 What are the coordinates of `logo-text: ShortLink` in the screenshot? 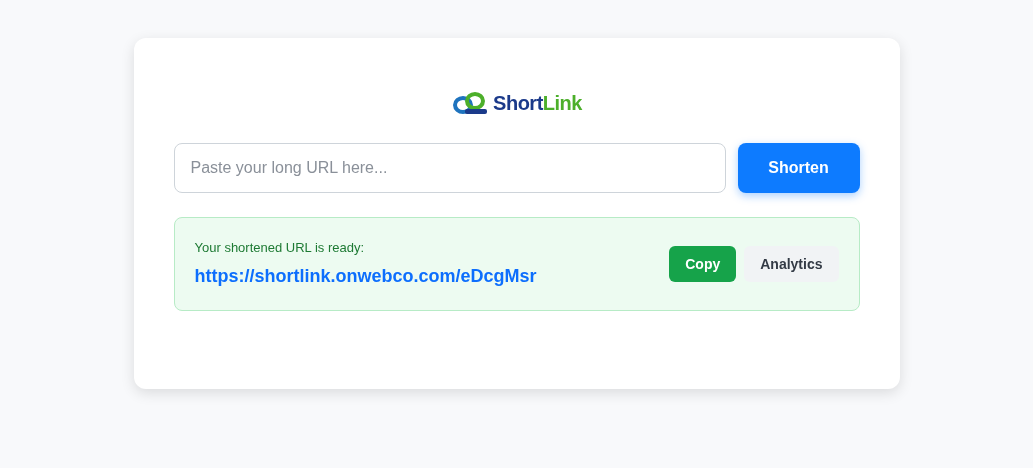 It's located at (537, 103).